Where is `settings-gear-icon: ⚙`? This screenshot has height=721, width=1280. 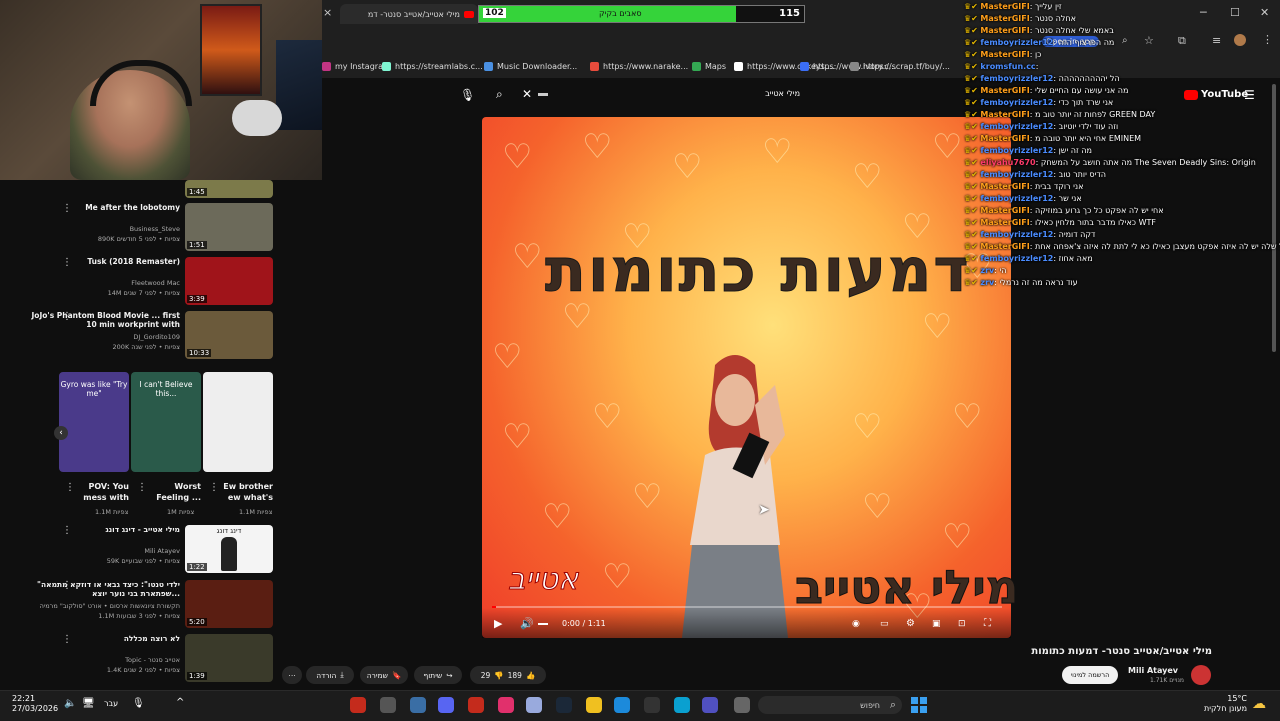
settings-gear-icon: ⚙ is located at coordinates (910, 623).